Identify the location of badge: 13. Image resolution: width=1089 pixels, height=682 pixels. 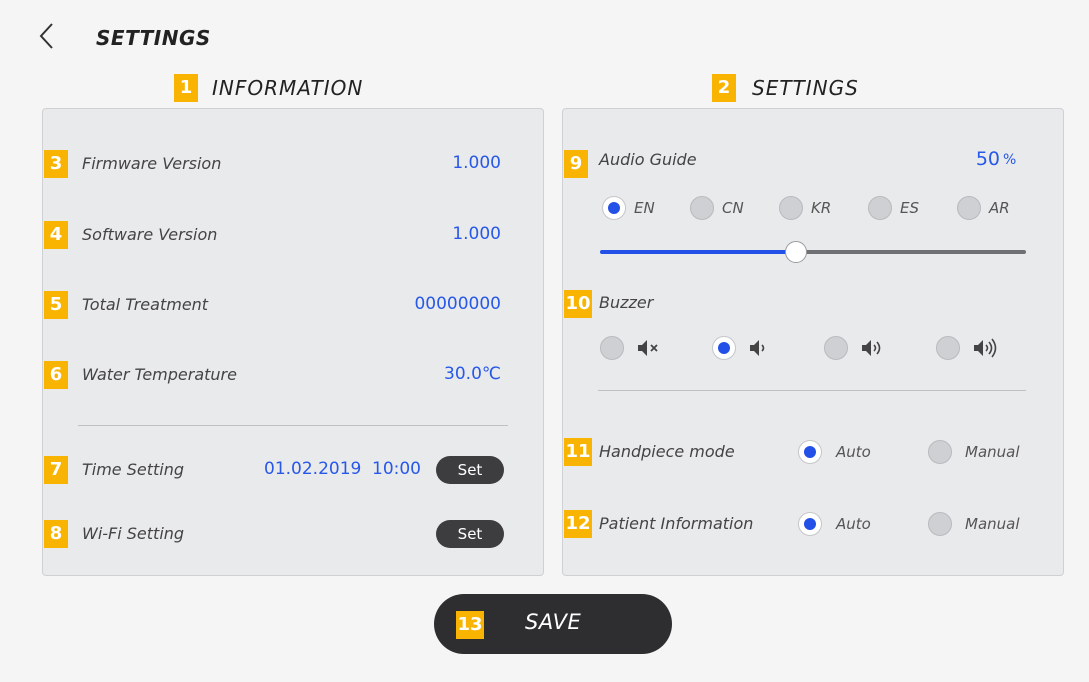
(470, 625).